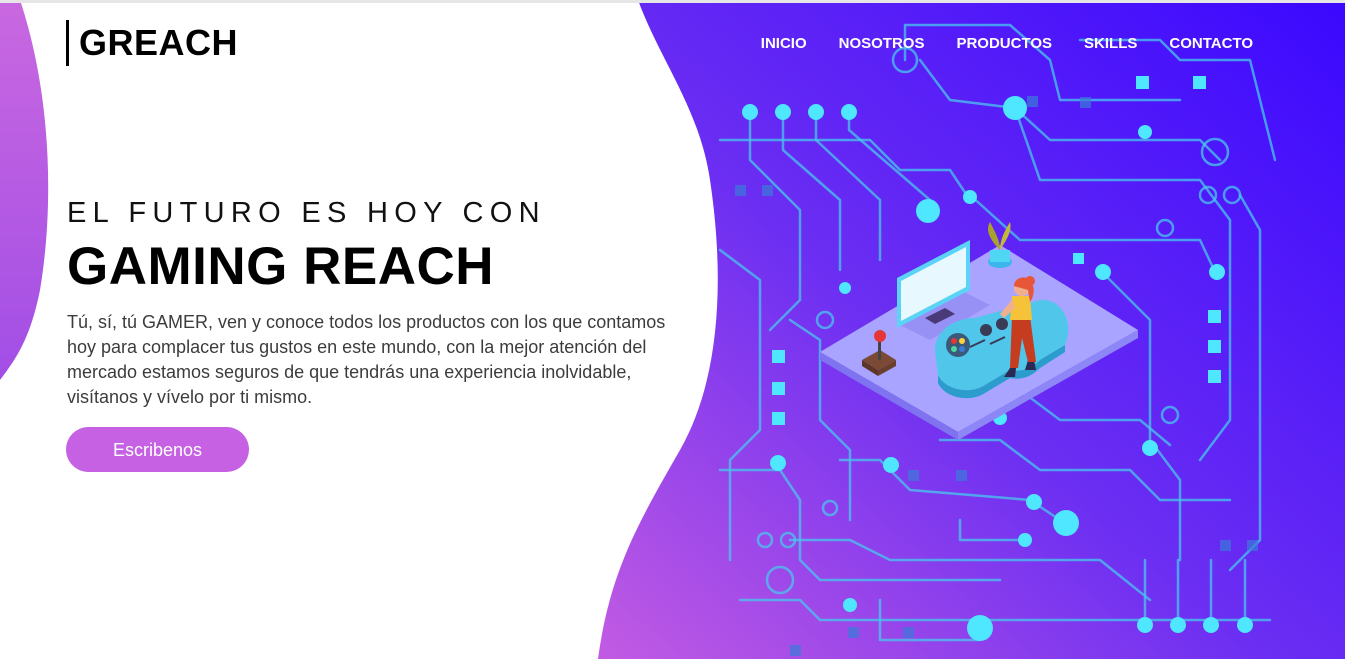  Describe the element at coordinates (1211, 44) in the screenshot. I see `nav-item-contacto: CONTACTO` at that location.